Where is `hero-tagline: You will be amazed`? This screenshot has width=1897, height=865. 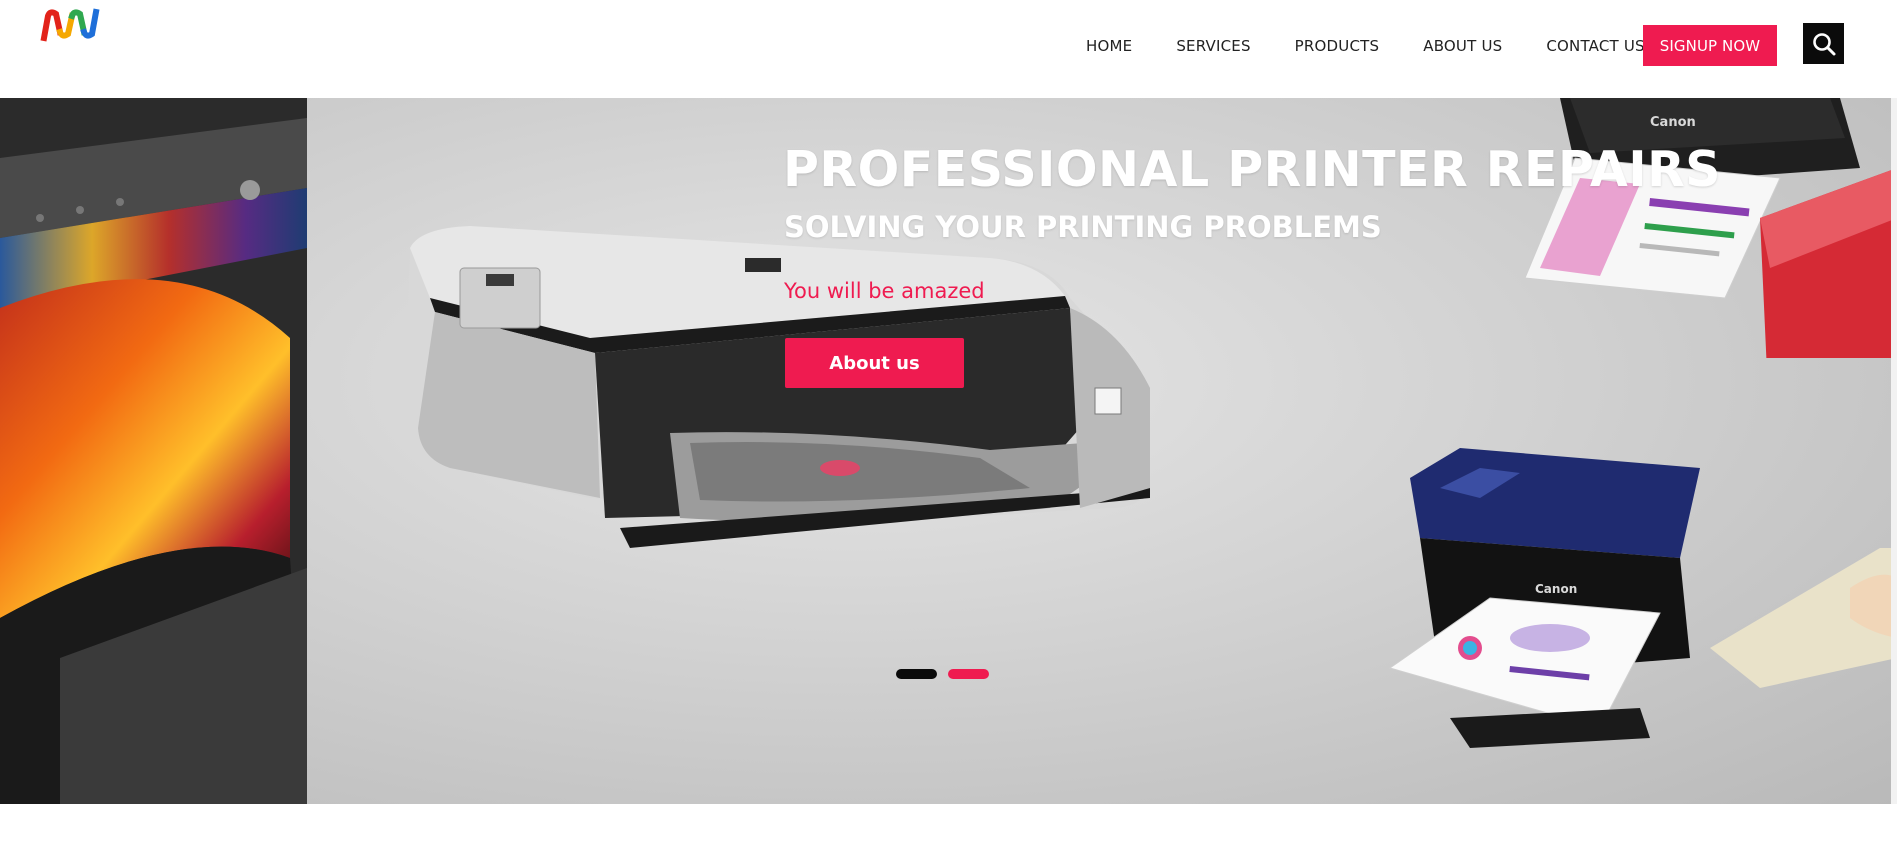 hero-tagline: You will be amazed is located at coordinates (884, 291).